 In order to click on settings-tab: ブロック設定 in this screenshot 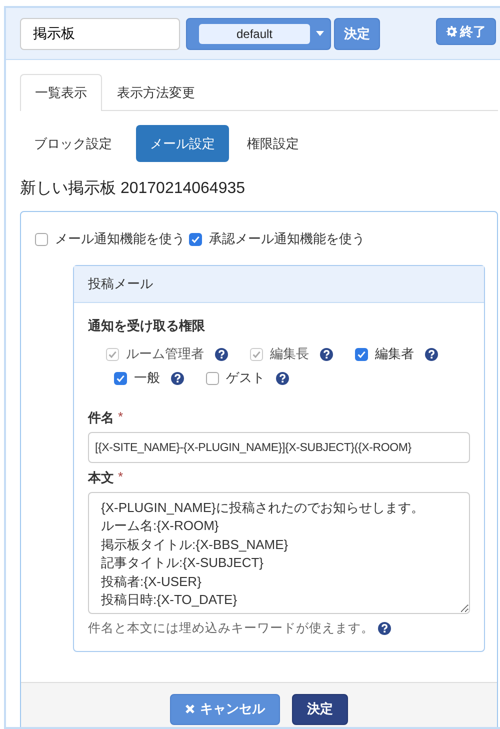, I will do `click(73, 143)`.